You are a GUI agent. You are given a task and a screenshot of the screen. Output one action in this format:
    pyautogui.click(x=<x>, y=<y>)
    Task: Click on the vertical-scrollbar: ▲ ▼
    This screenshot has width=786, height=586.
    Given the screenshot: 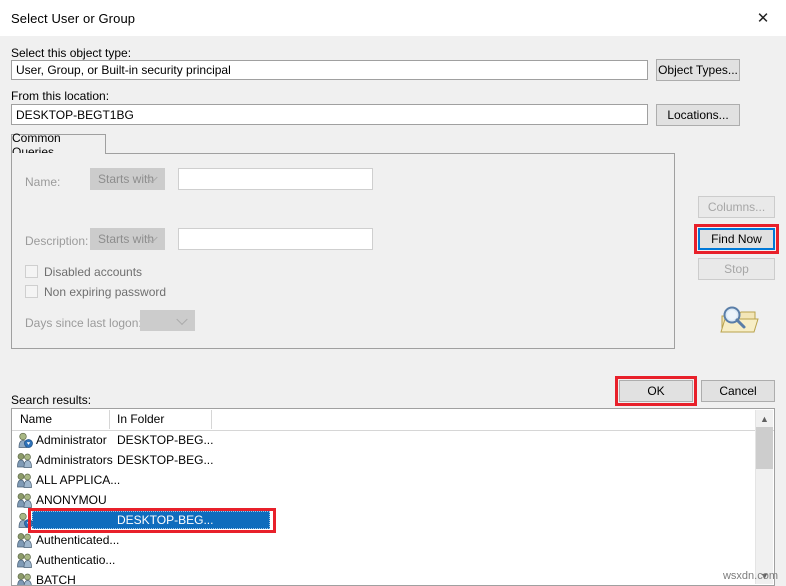 What is the action you would take?
    pyautogui.click(x=764, y=497)
    